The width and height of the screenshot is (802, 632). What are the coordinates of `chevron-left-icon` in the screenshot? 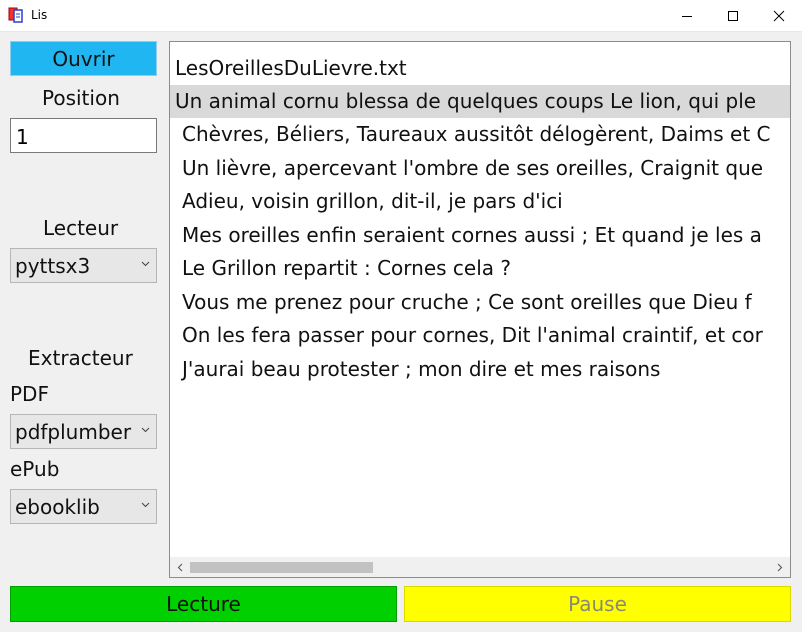 It's located at (180, 567).